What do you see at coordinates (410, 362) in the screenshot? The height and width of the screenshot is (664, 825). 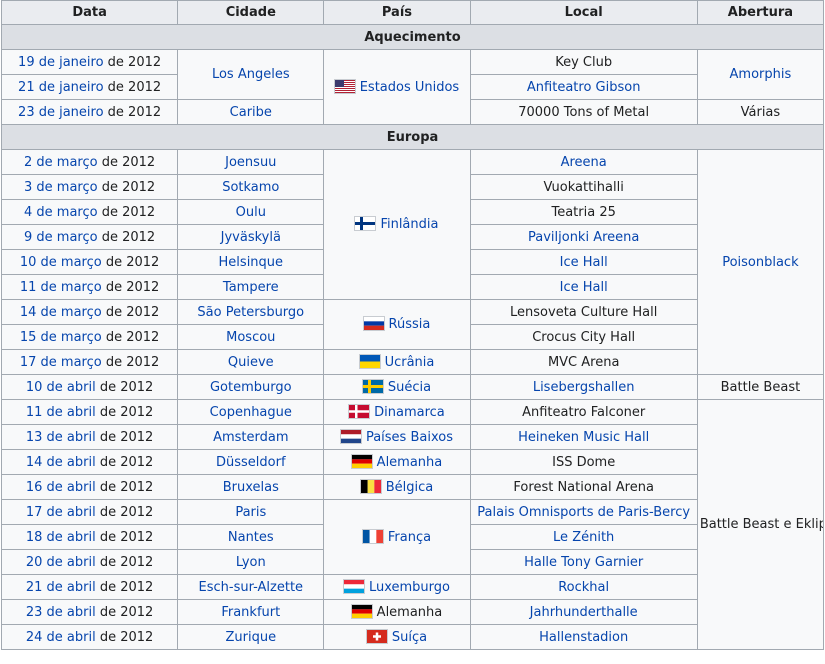 I see `country-link: Ucrânia` at bounding box center [410, 362].